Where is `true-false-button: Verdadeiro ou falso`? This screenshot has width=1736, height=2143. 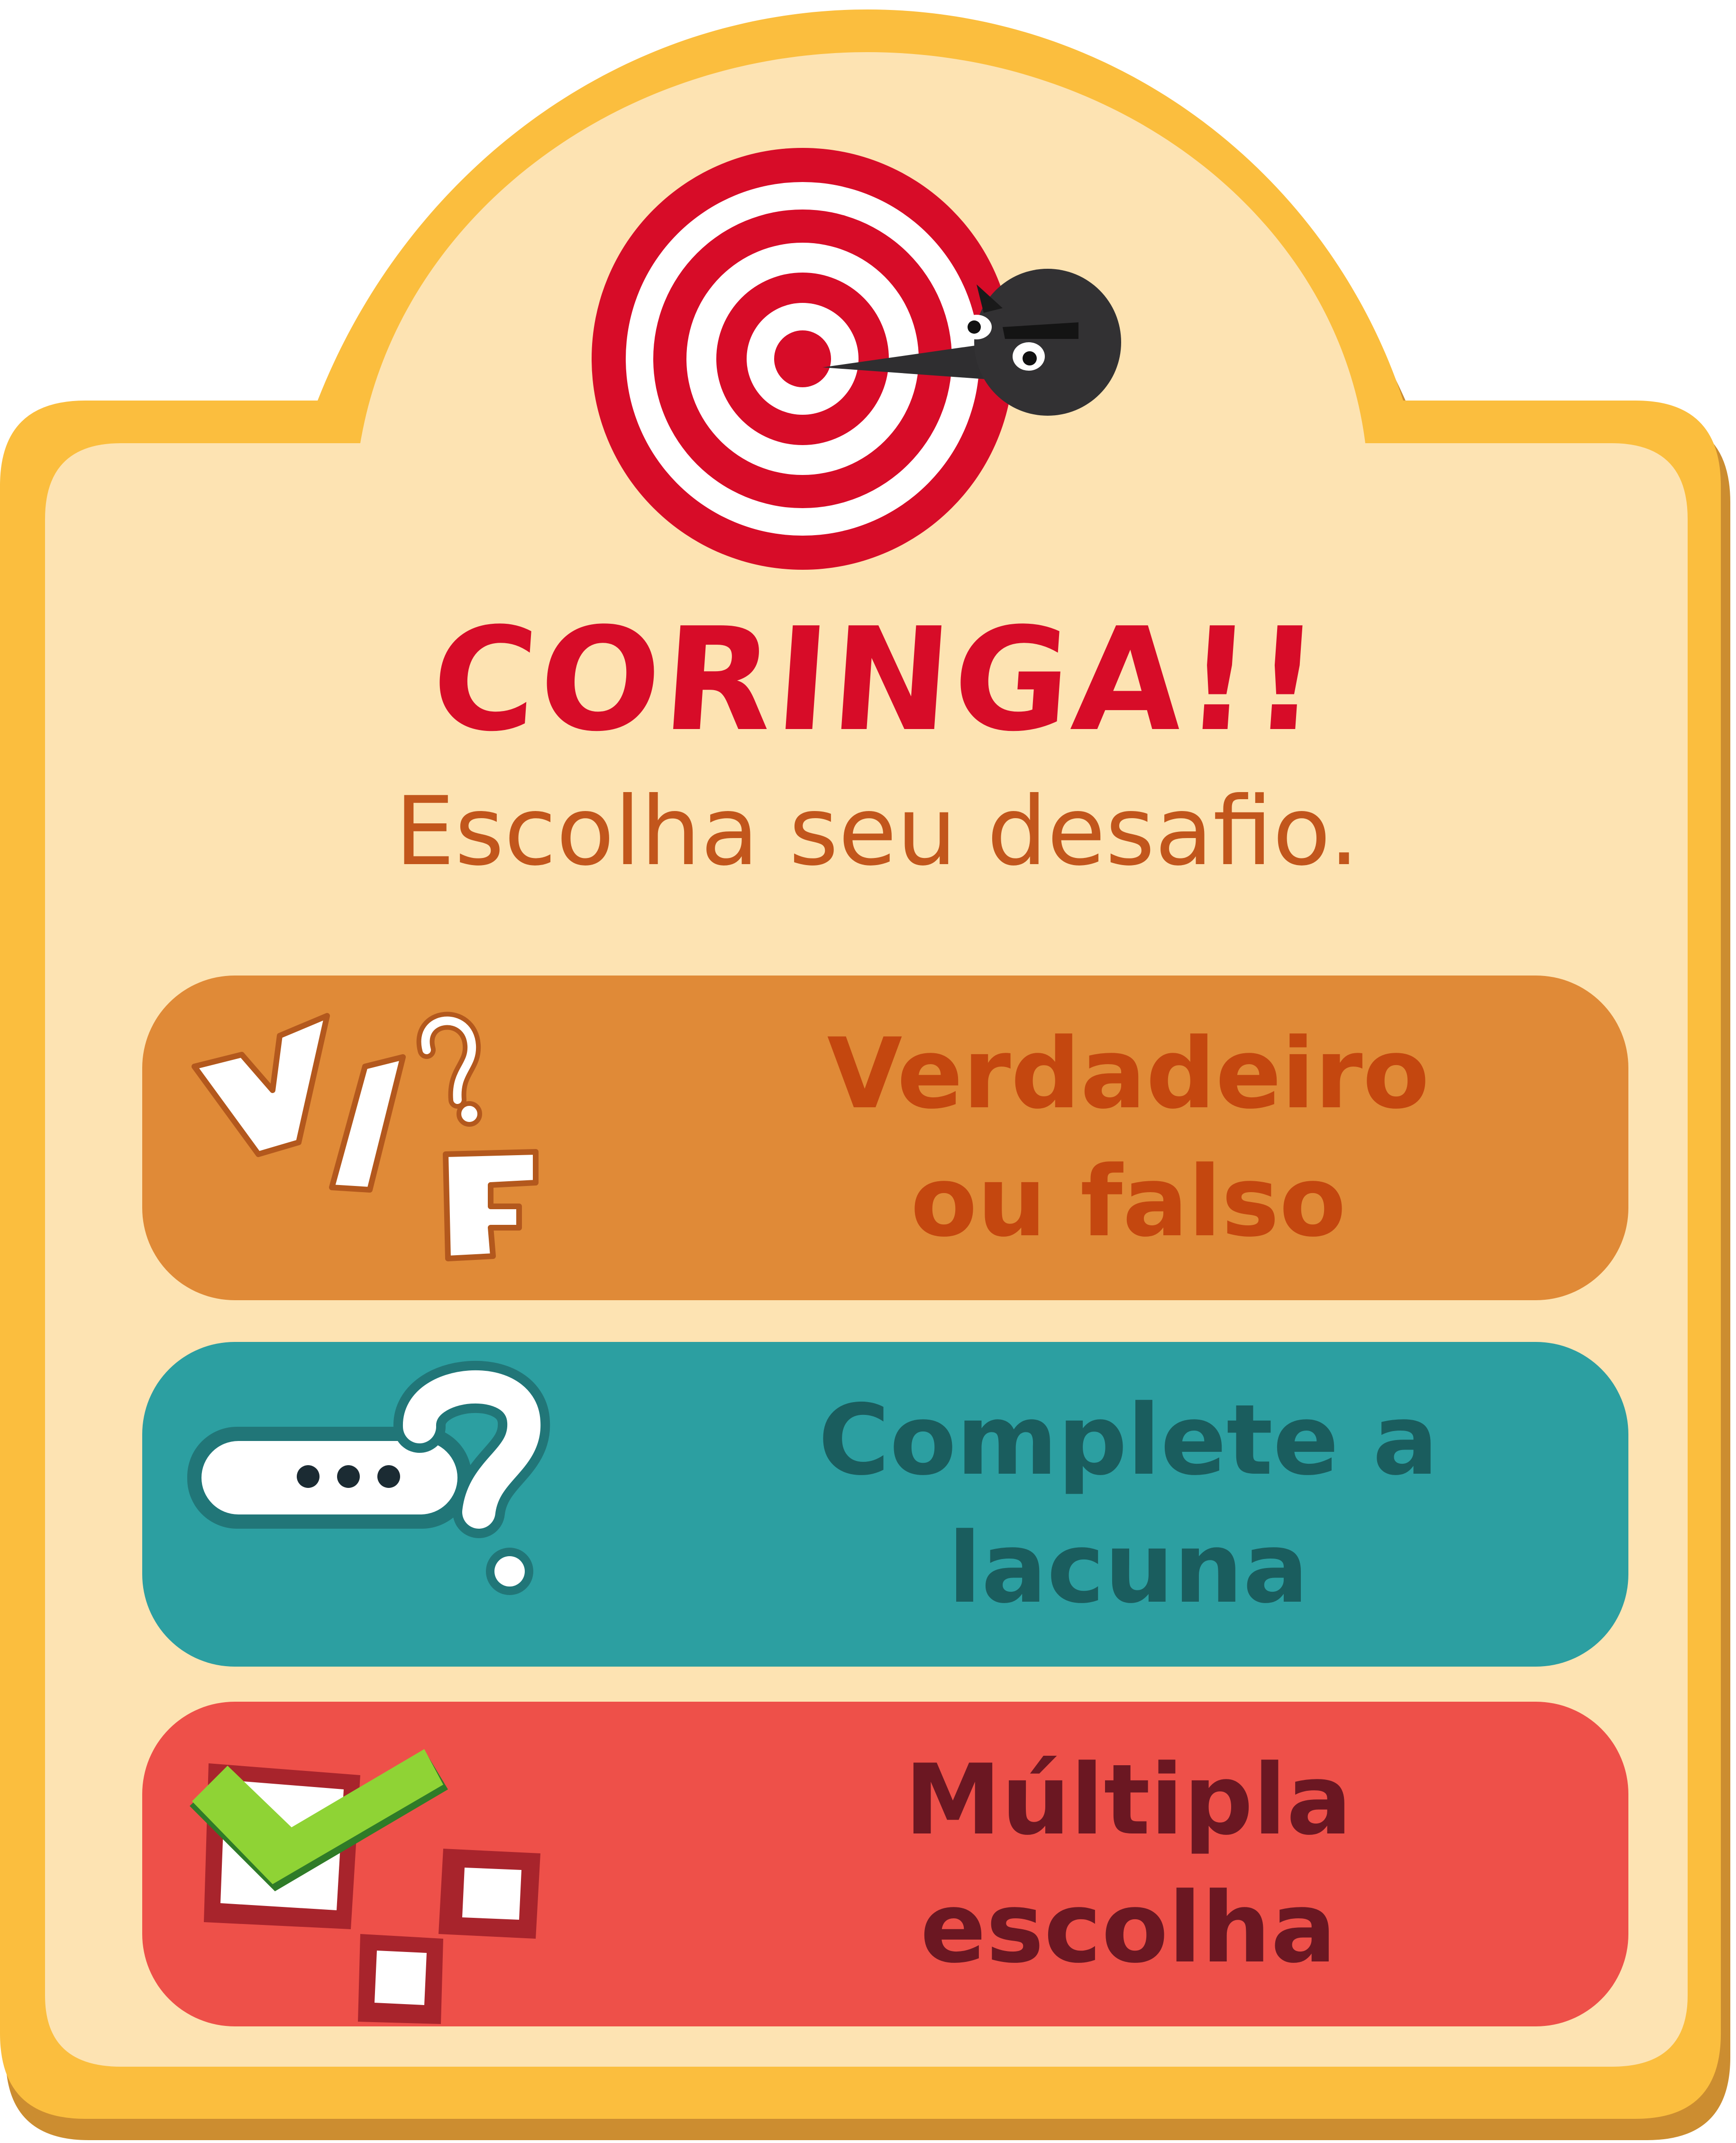
true-false-button: Verdadeiro ou falso is located at coordinates (885, 1138).